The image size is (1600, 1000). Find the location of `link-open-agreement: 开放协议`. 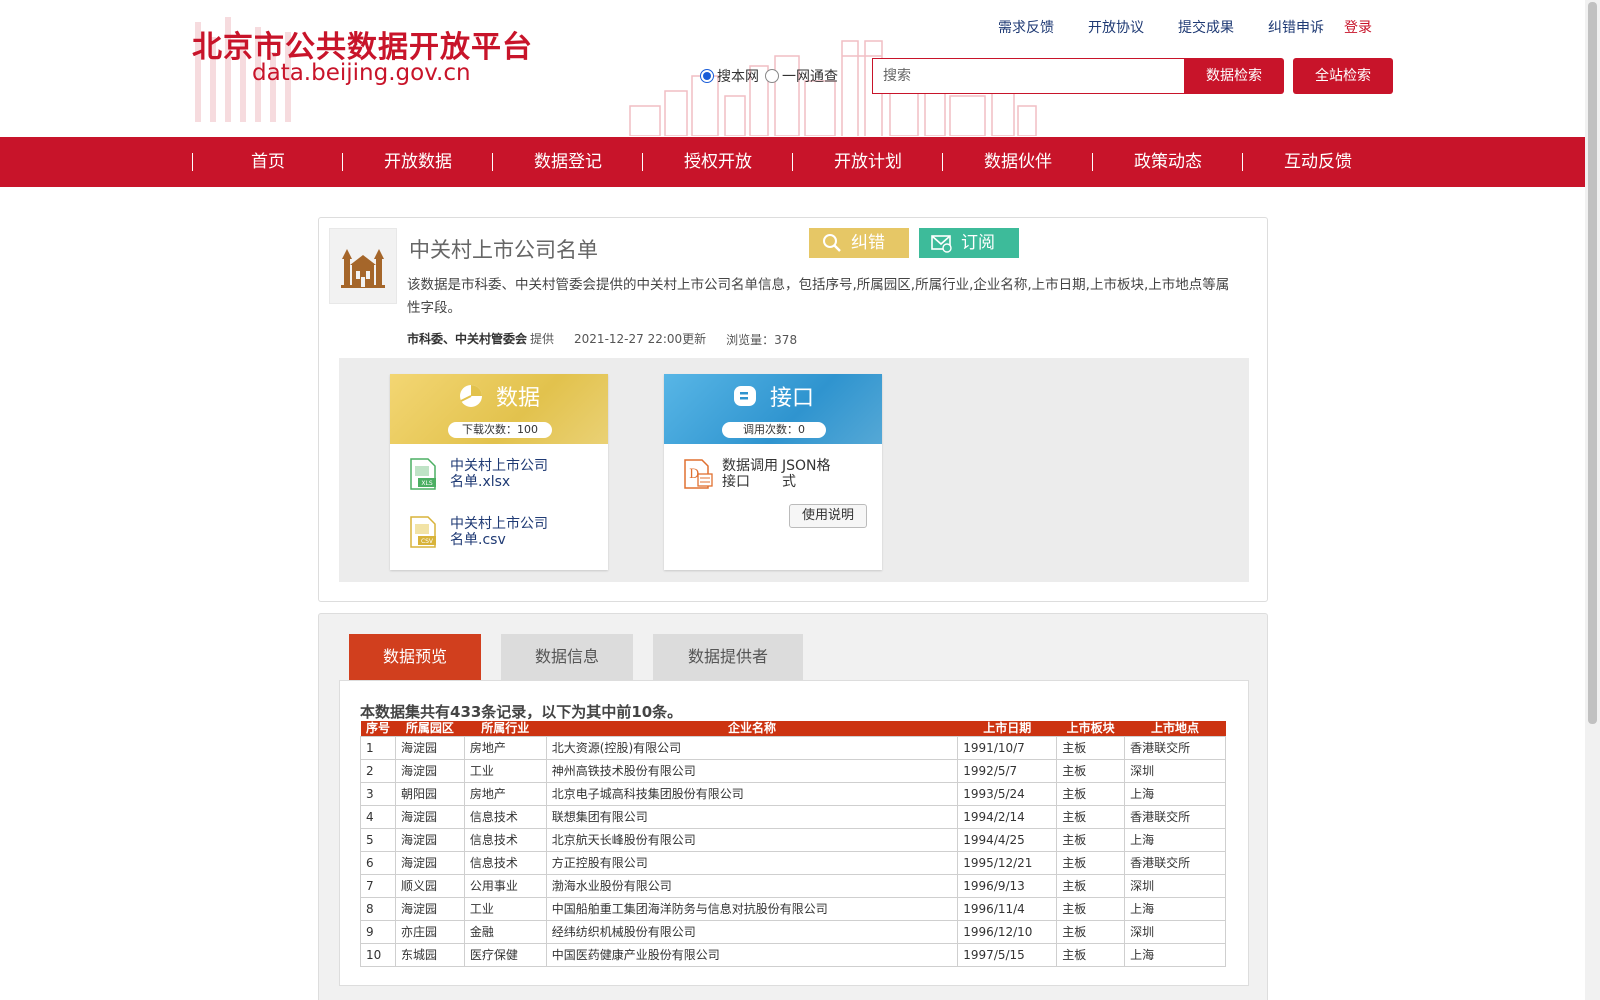

link-open-agreement: 开放协议 is located at coordinates (1116, 27).